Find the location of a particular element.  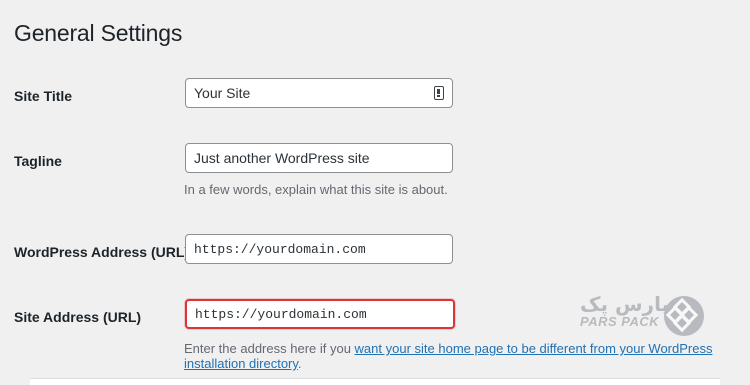

wordpress-address-input: https://yourdomain.com is located at coordinates (319, 249).